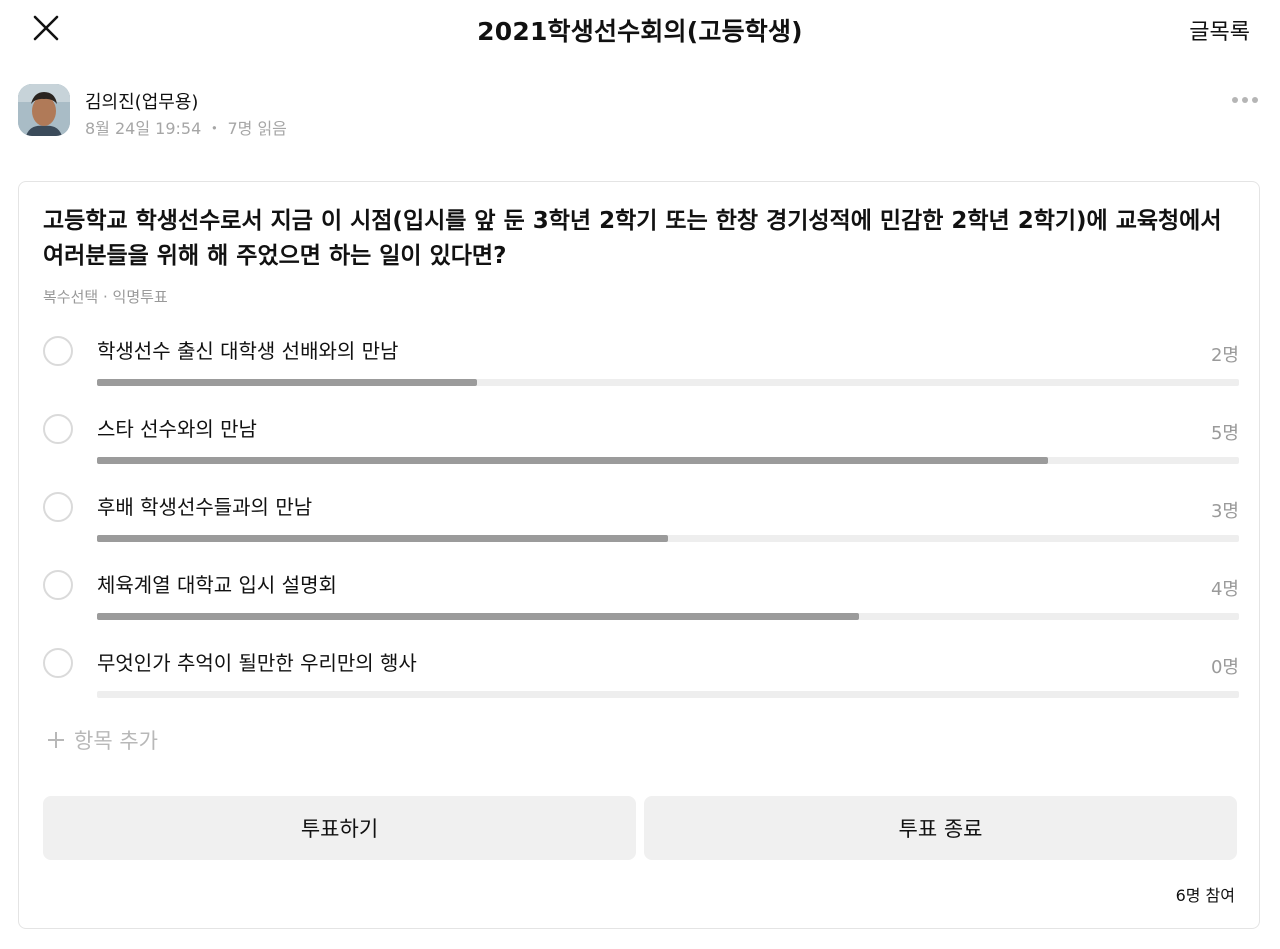 The width and height of the screenshot is (1280, 949). I want to click on option-label: 스타 선수와의 만남, so click(177, 429).